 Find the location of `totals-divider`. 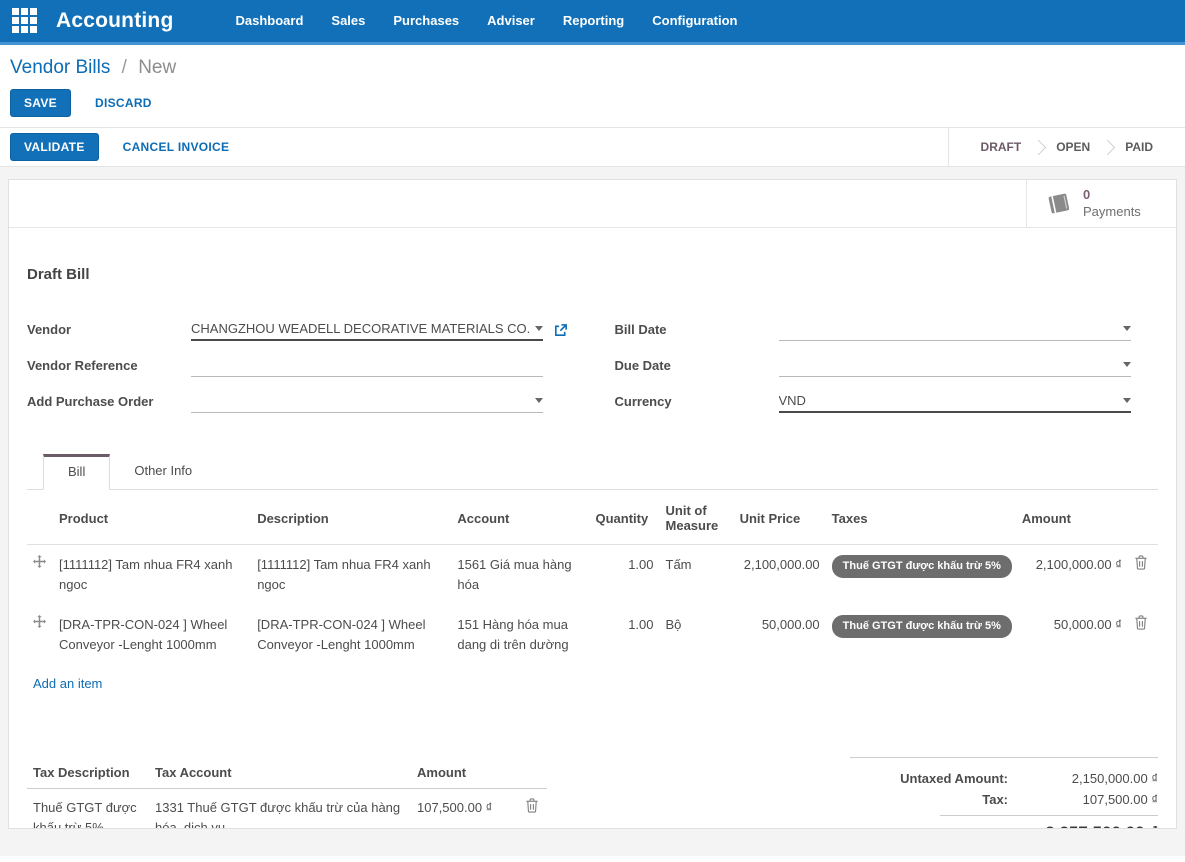

totals-divider is located at coordinates (1049, 815).